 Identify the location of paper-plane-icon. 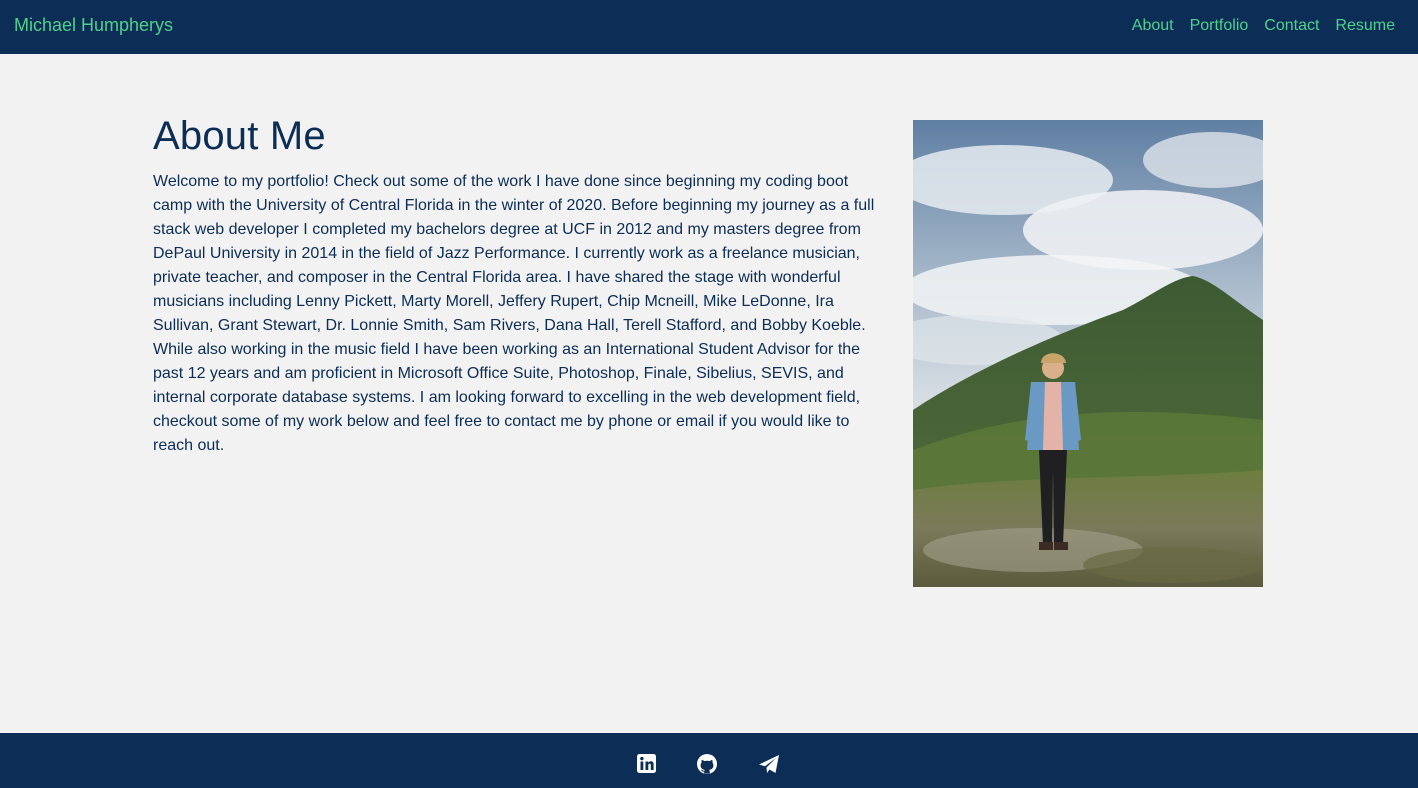
(769, 764).